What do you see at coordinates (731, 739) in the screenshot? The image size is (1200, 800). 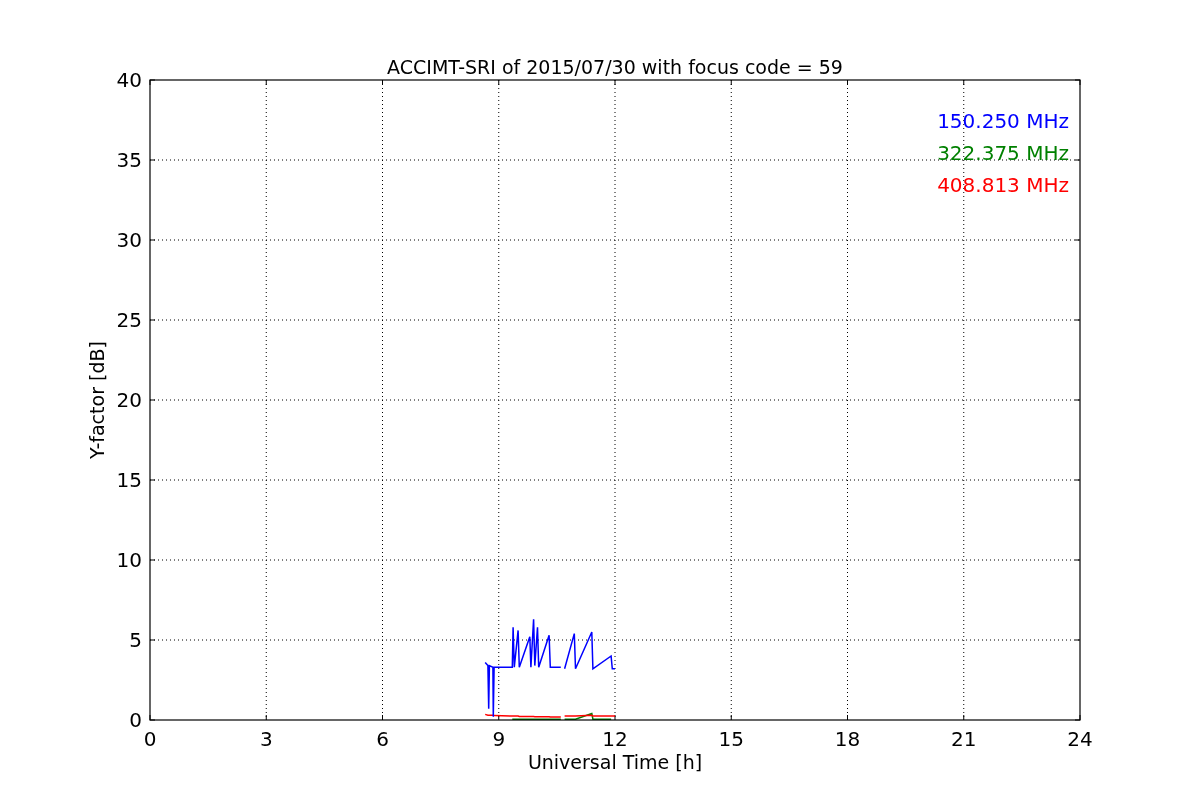 I see `x-tick-label: 15` at bounding box center [731, 739].